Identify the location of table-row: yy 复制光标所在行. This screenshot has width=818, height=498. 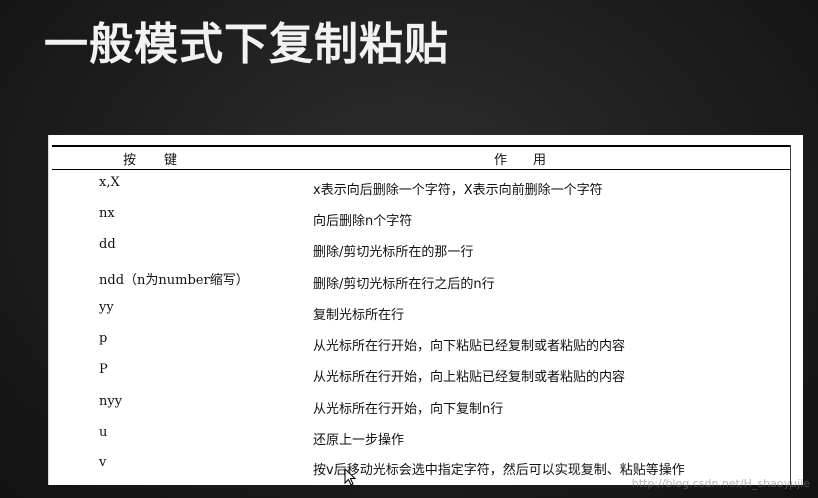
(426, 315).